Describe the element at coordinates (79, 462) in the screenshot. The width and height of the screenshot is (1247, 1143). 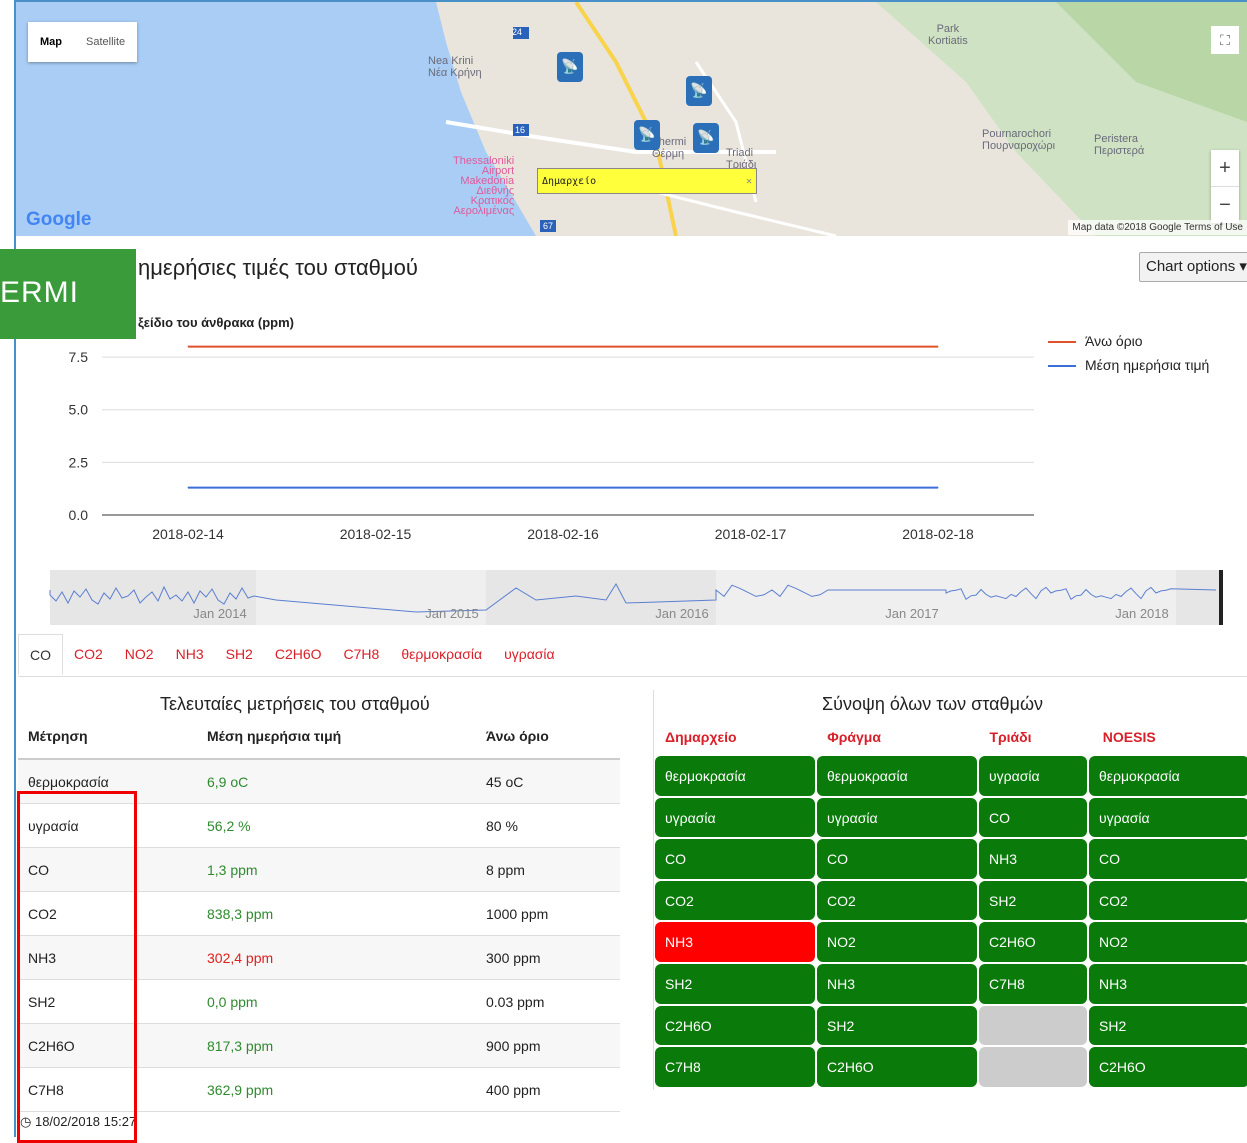
I see `y-tick-label: 2.5` at that location.